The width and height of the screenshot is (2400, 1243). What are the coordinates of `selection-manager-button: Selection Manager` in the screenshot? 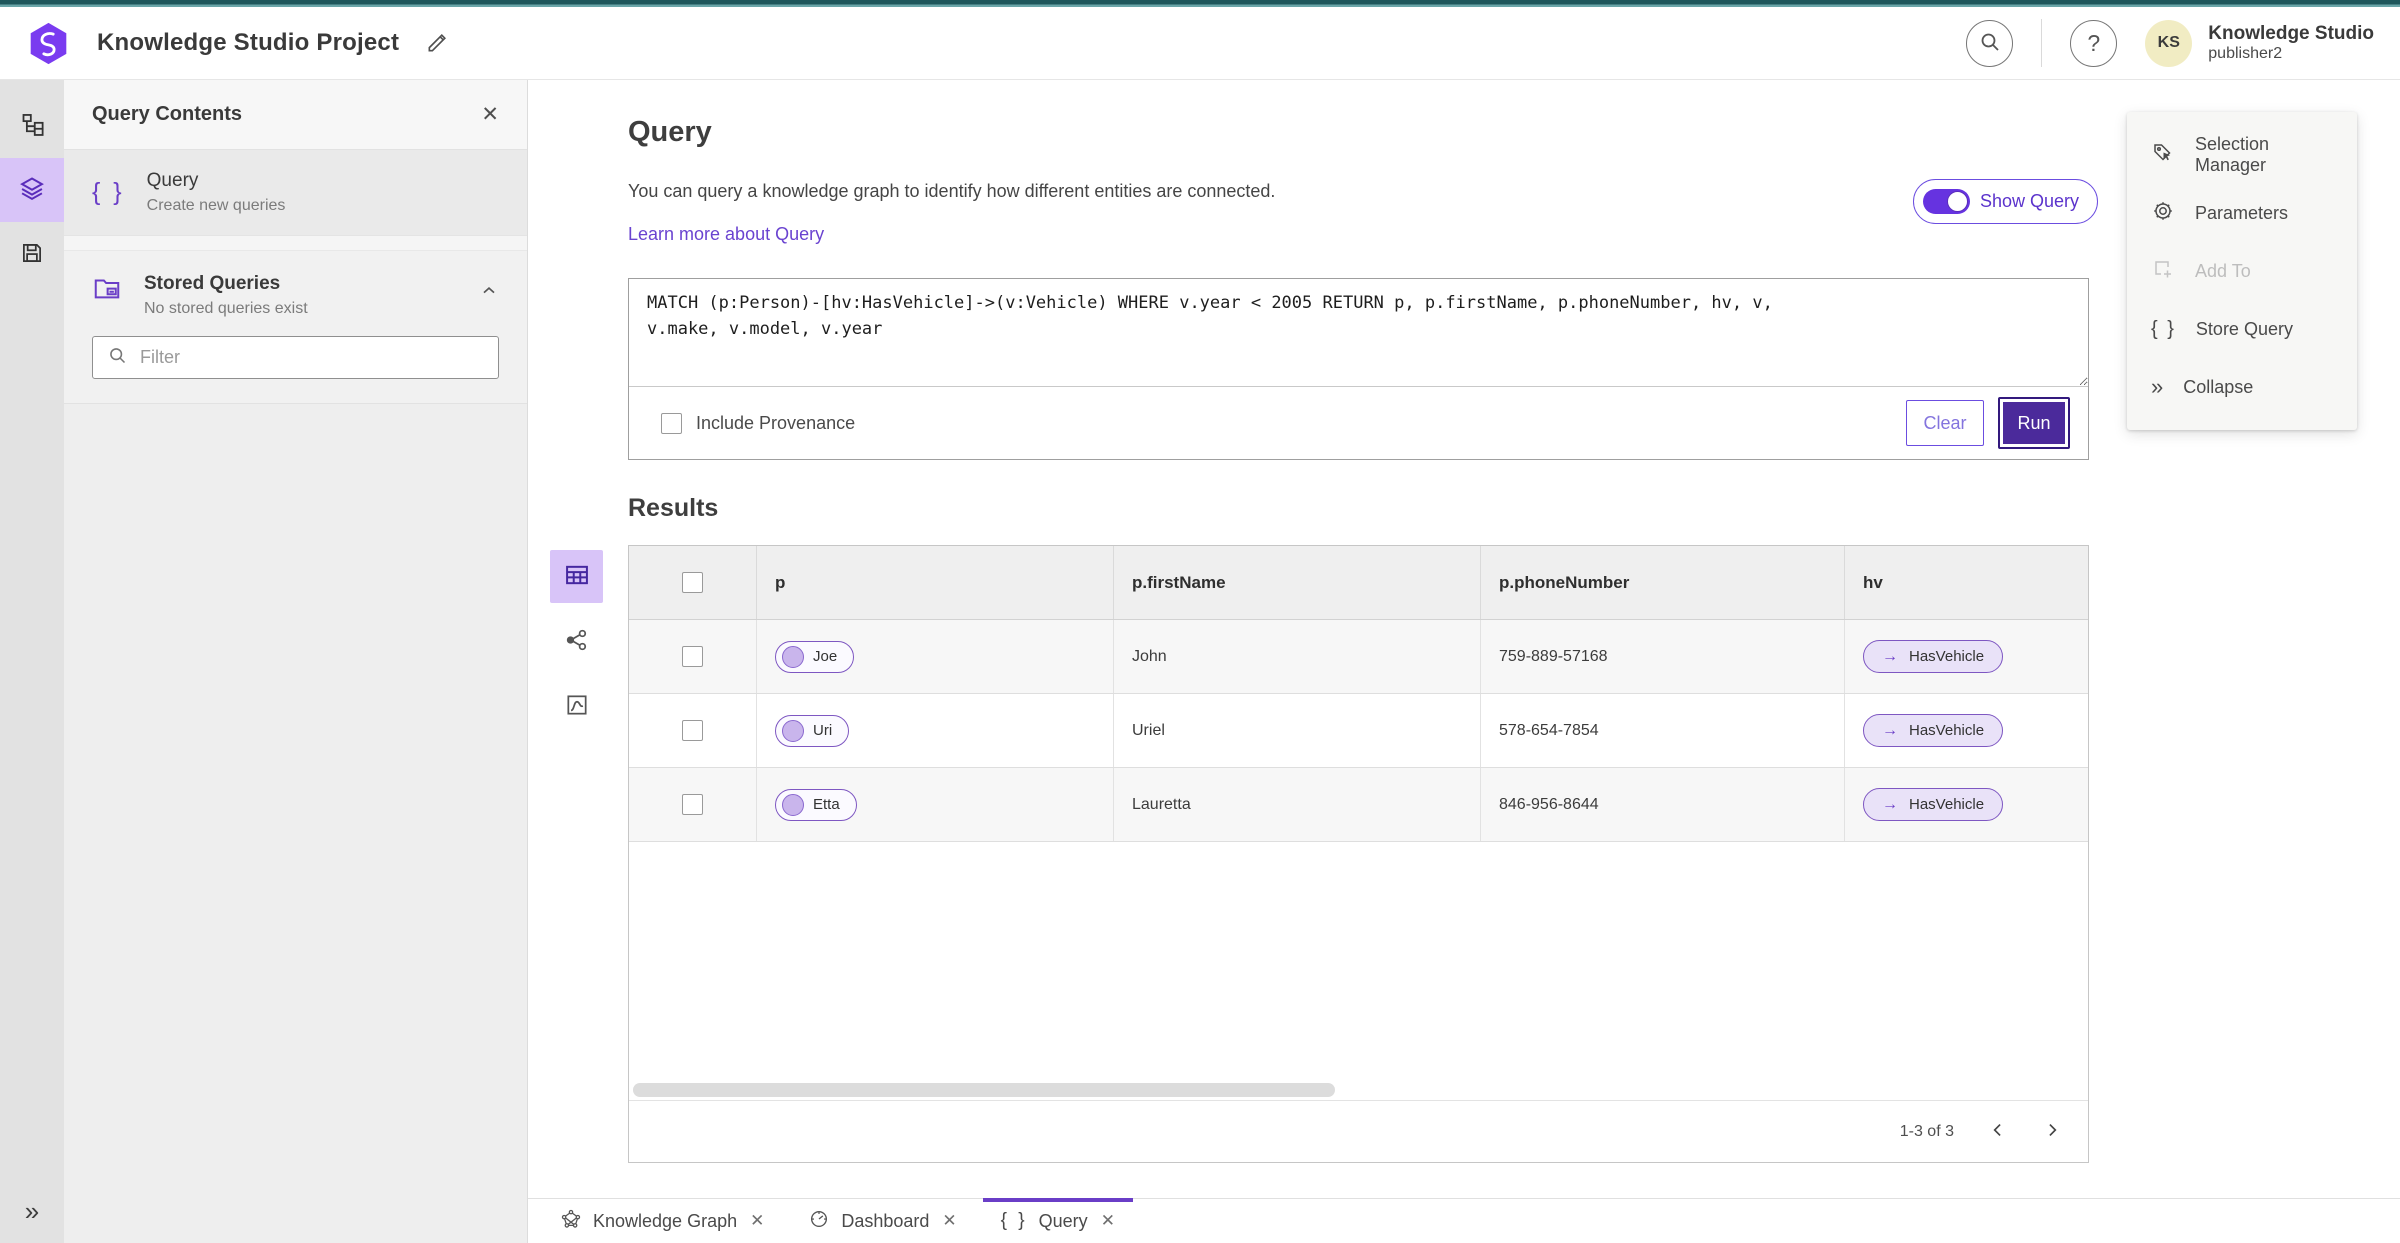 It's located at (2242, 155).